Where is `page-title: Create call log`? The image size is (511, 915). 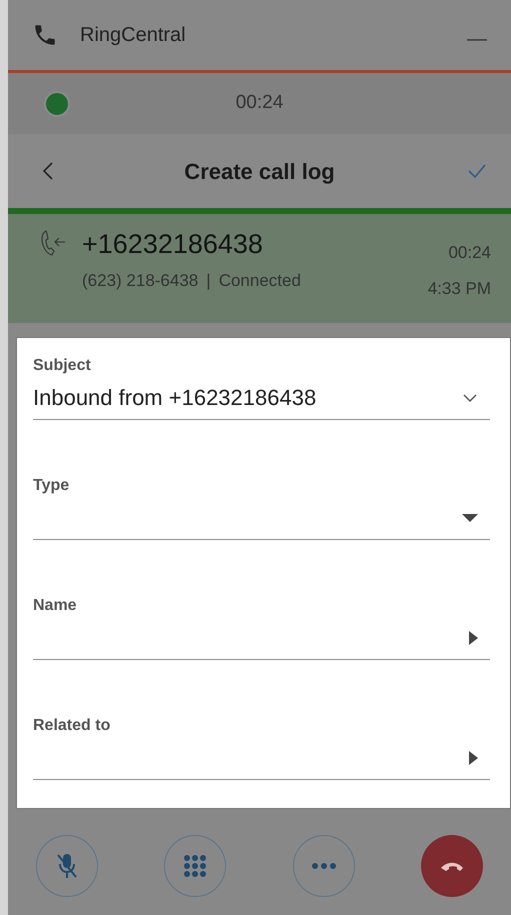
page-title: Create call log is located at coordinates (259, 172).